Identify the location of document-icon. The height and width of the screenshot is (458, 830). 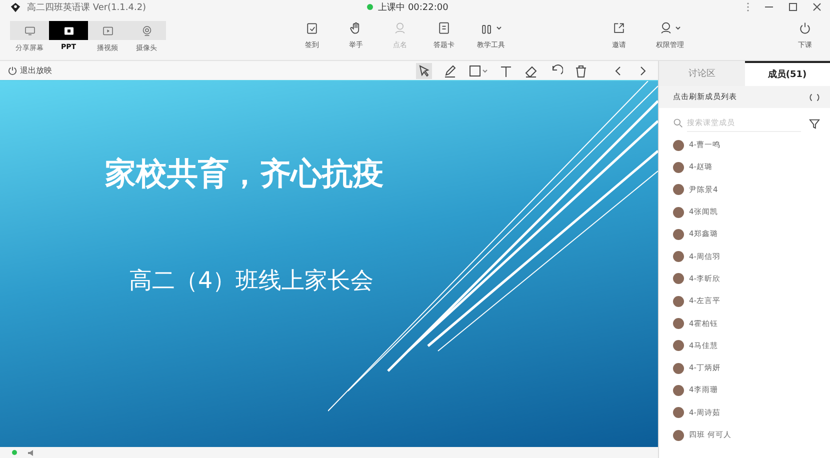
(444, 28).